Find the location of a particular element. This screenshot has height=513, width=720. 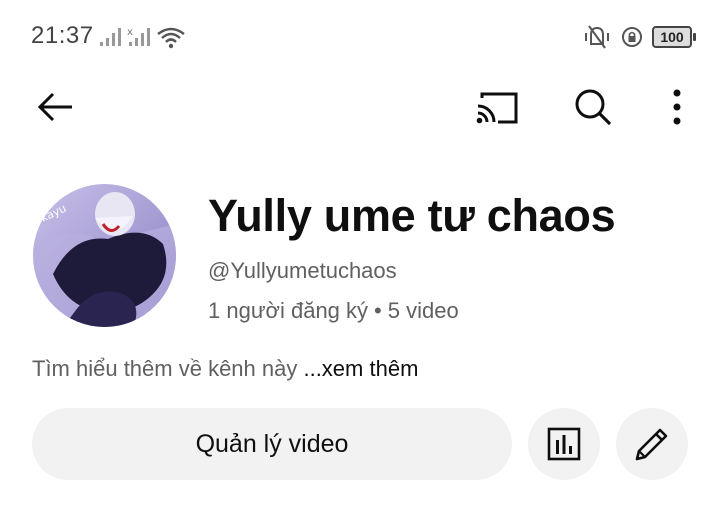

status-time: 21:37 is located at coordinates (62, 35).